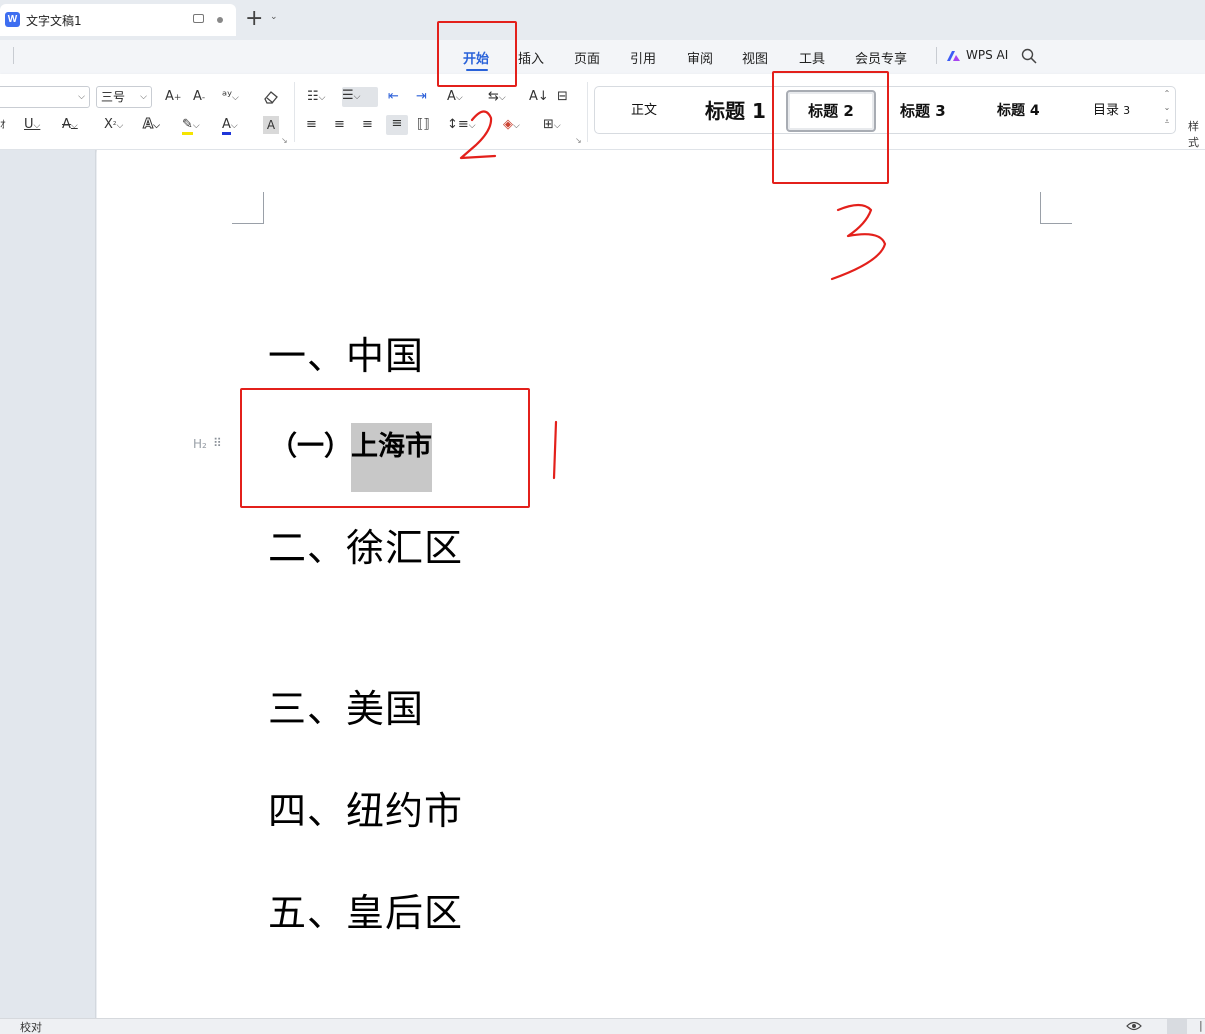 Image resolution: width=1205 pixels, height=1034 pixels. What do you see at coordinates (552, 125) in the screenshot?
I see `borders-icon: ⊞⌵` at bounding box center [552, 125].